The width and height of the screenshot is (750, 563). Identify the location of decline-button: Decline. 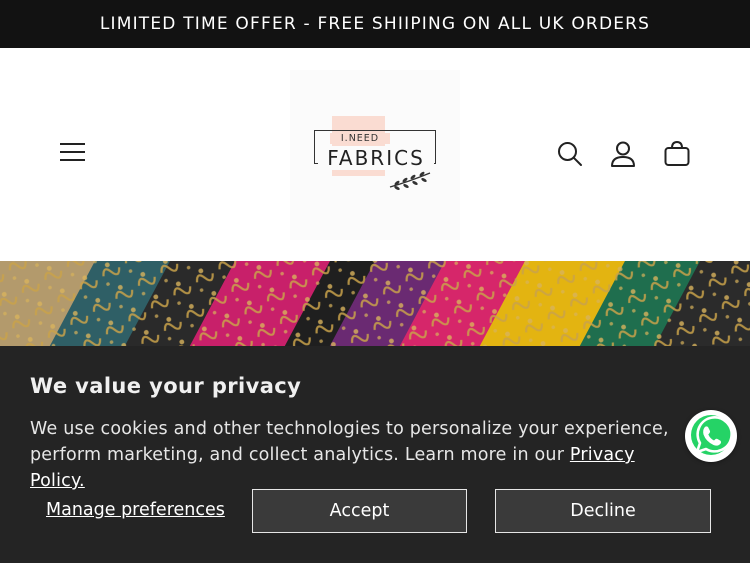
(603, 511).